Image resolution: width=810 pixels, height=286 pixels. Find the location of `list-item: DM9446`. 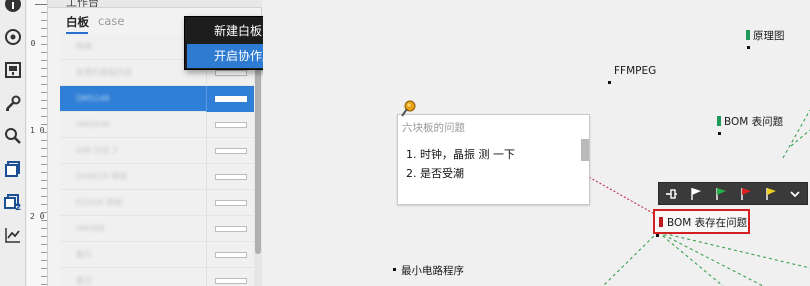

list-item: DM9446 is located at coordinates (157, 125).